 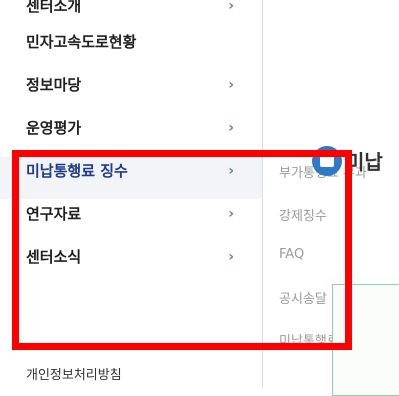 I want to click on menu-item-label: 민자고속도로현황, so click(x=81, y=42).